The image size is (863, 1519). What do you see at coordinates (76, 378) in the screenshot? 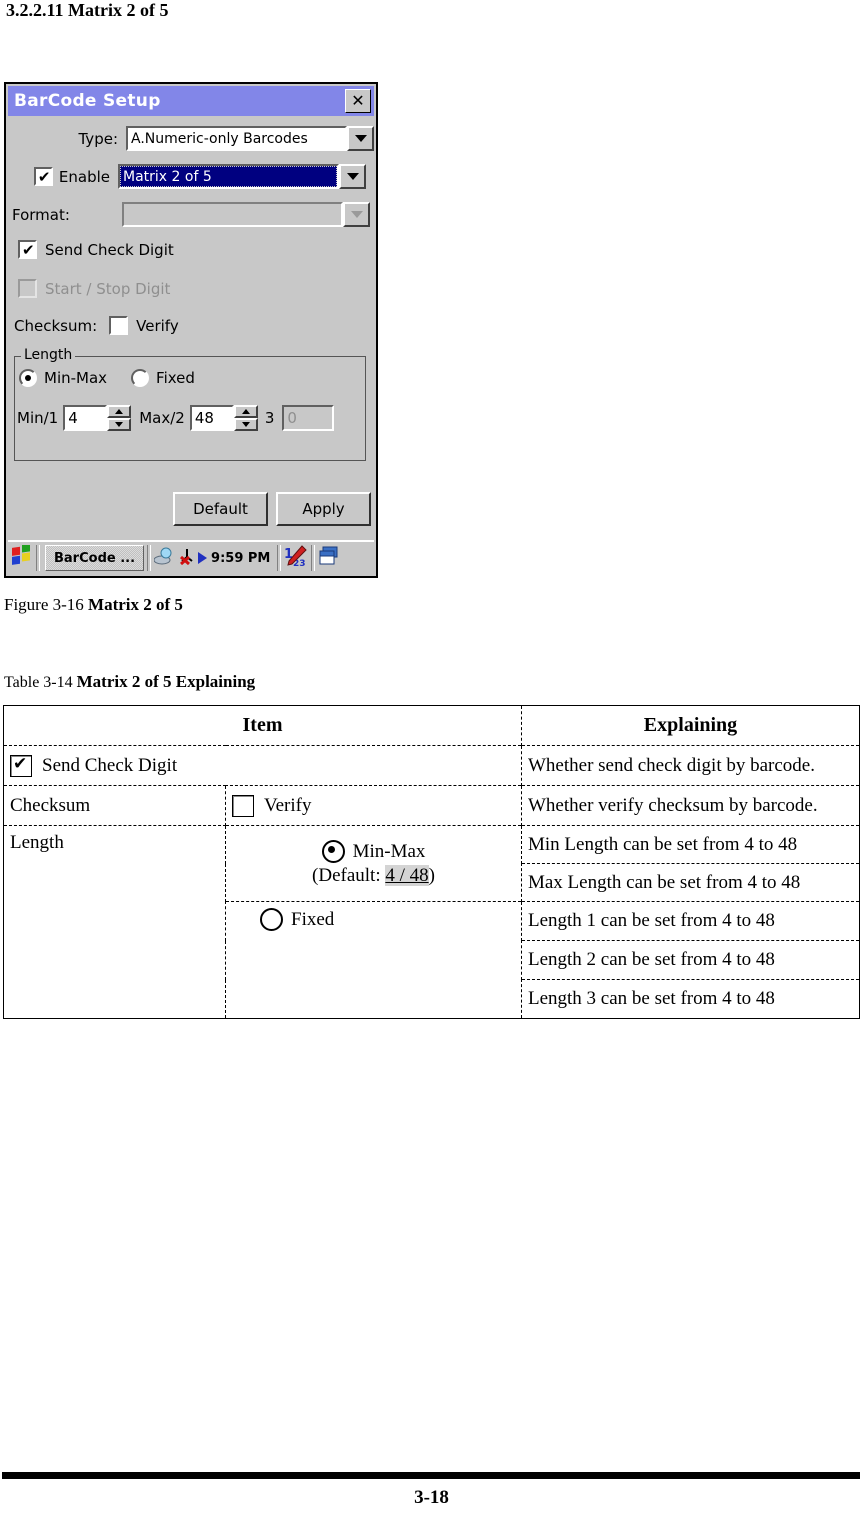
I see `minmax-label: Min-Max` at bounding box center [76, 378].